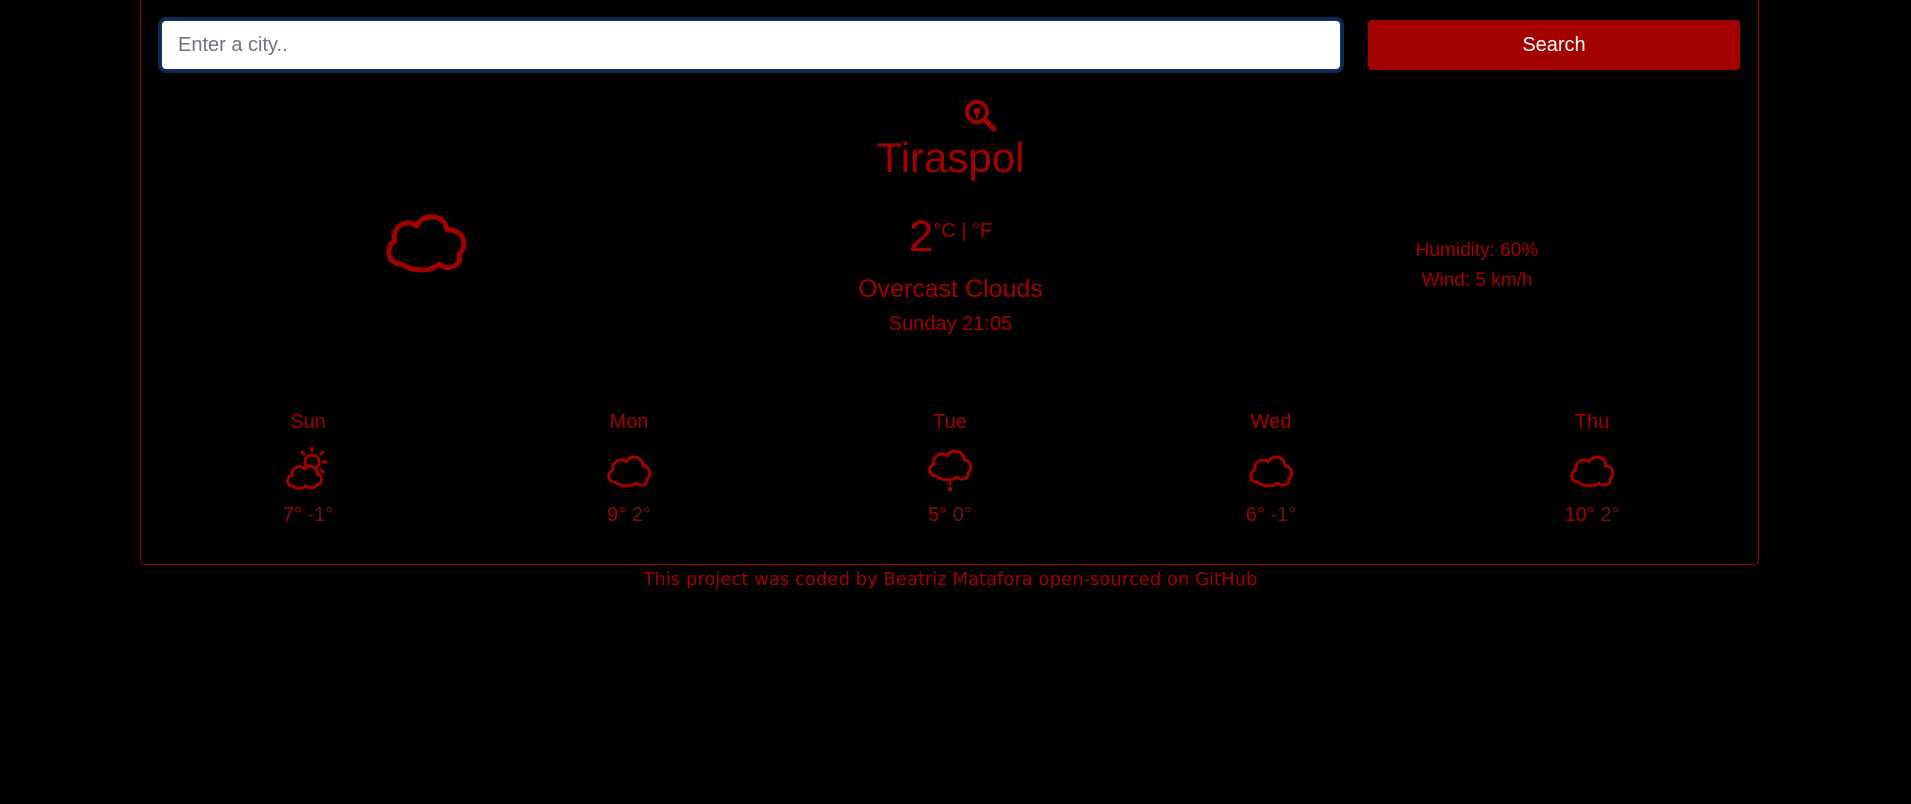 This screenshot has width=1911, height=804. I want to click on search-button: Search, so click(1554, 45).